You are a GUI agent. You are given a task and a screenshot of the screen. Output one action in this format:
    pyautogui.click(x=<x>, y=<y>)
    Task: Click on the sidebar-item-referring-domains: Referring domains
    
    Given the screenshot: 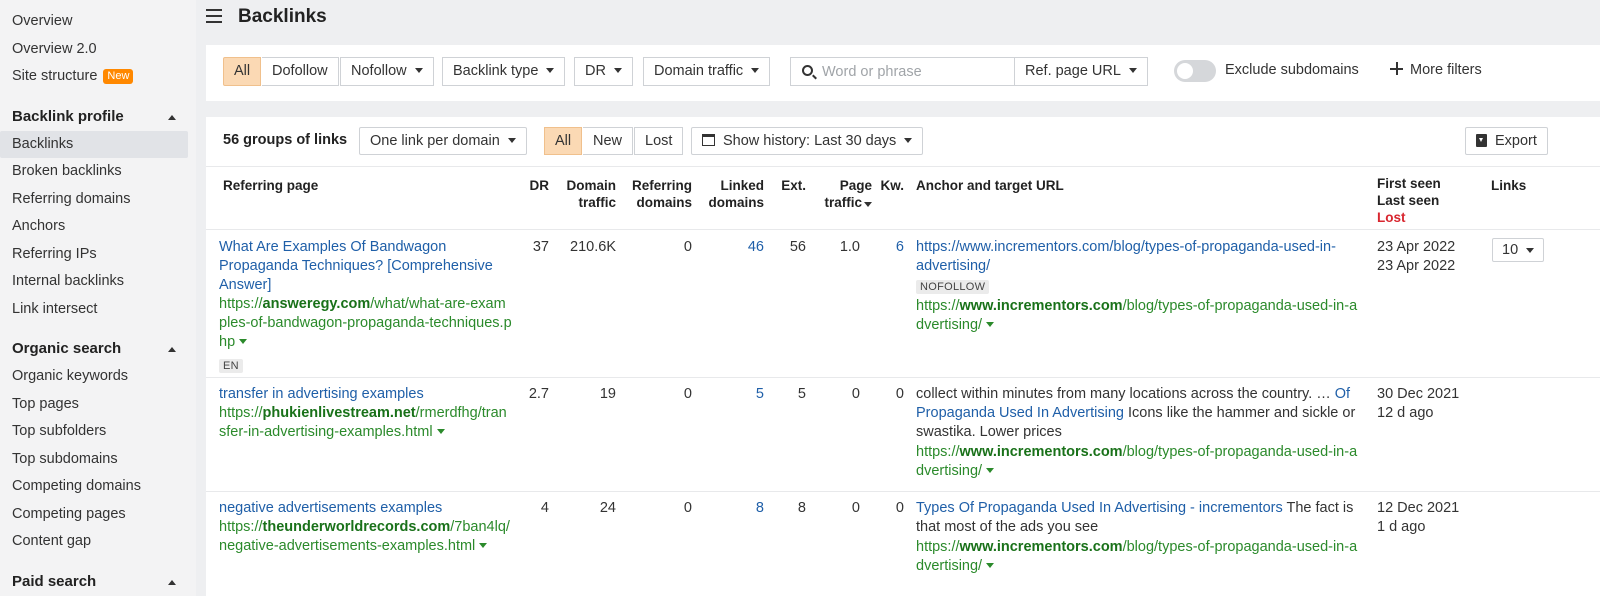 What is the action you would take?
    pyautogui.click(x=98, y=200)
    